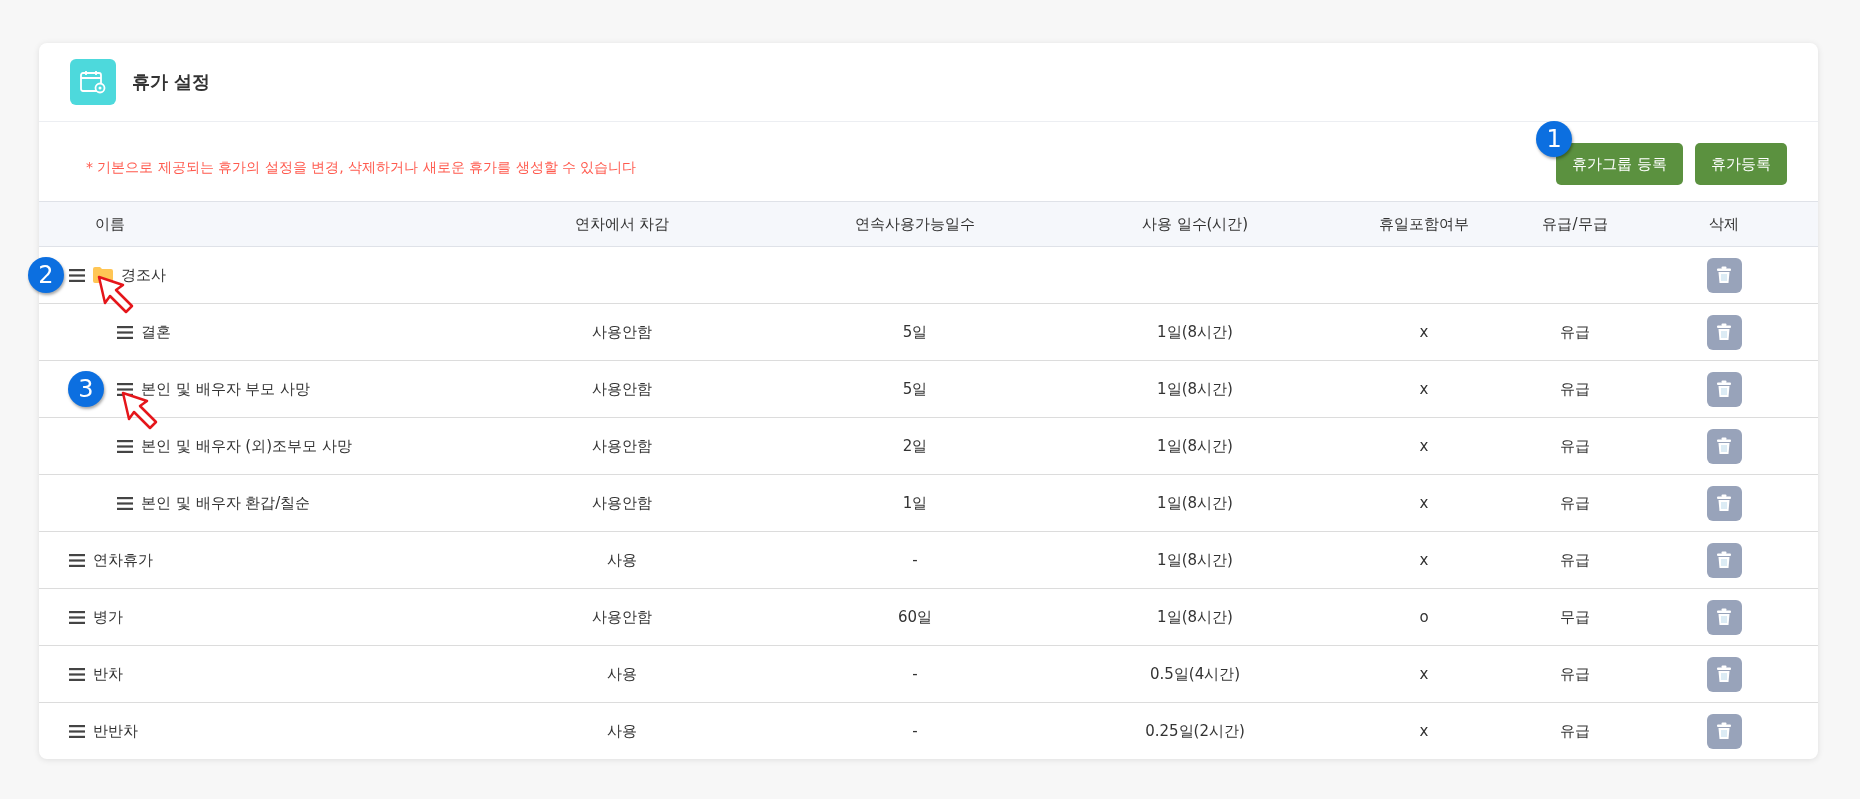  What do you see at coordinates (46, 275) in the screenshot?
I see `callout-badge: 2` at bounding box center [46, 275].